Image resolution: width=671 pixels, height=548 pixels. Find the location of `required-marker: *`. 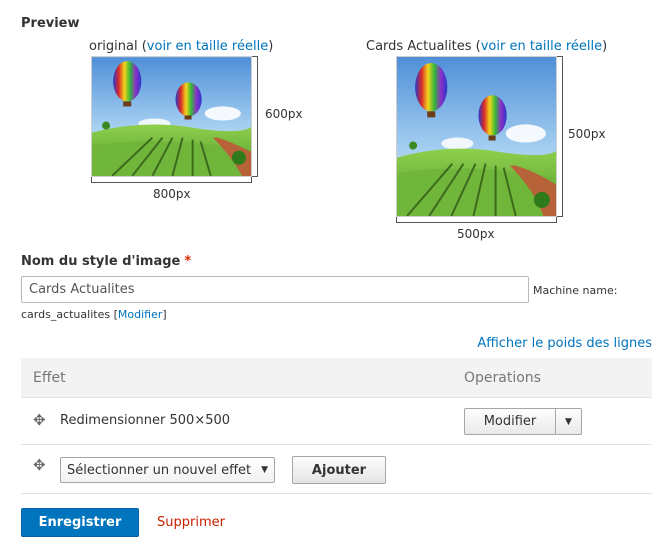

required-marker: * is located at coordinates (188, 261).